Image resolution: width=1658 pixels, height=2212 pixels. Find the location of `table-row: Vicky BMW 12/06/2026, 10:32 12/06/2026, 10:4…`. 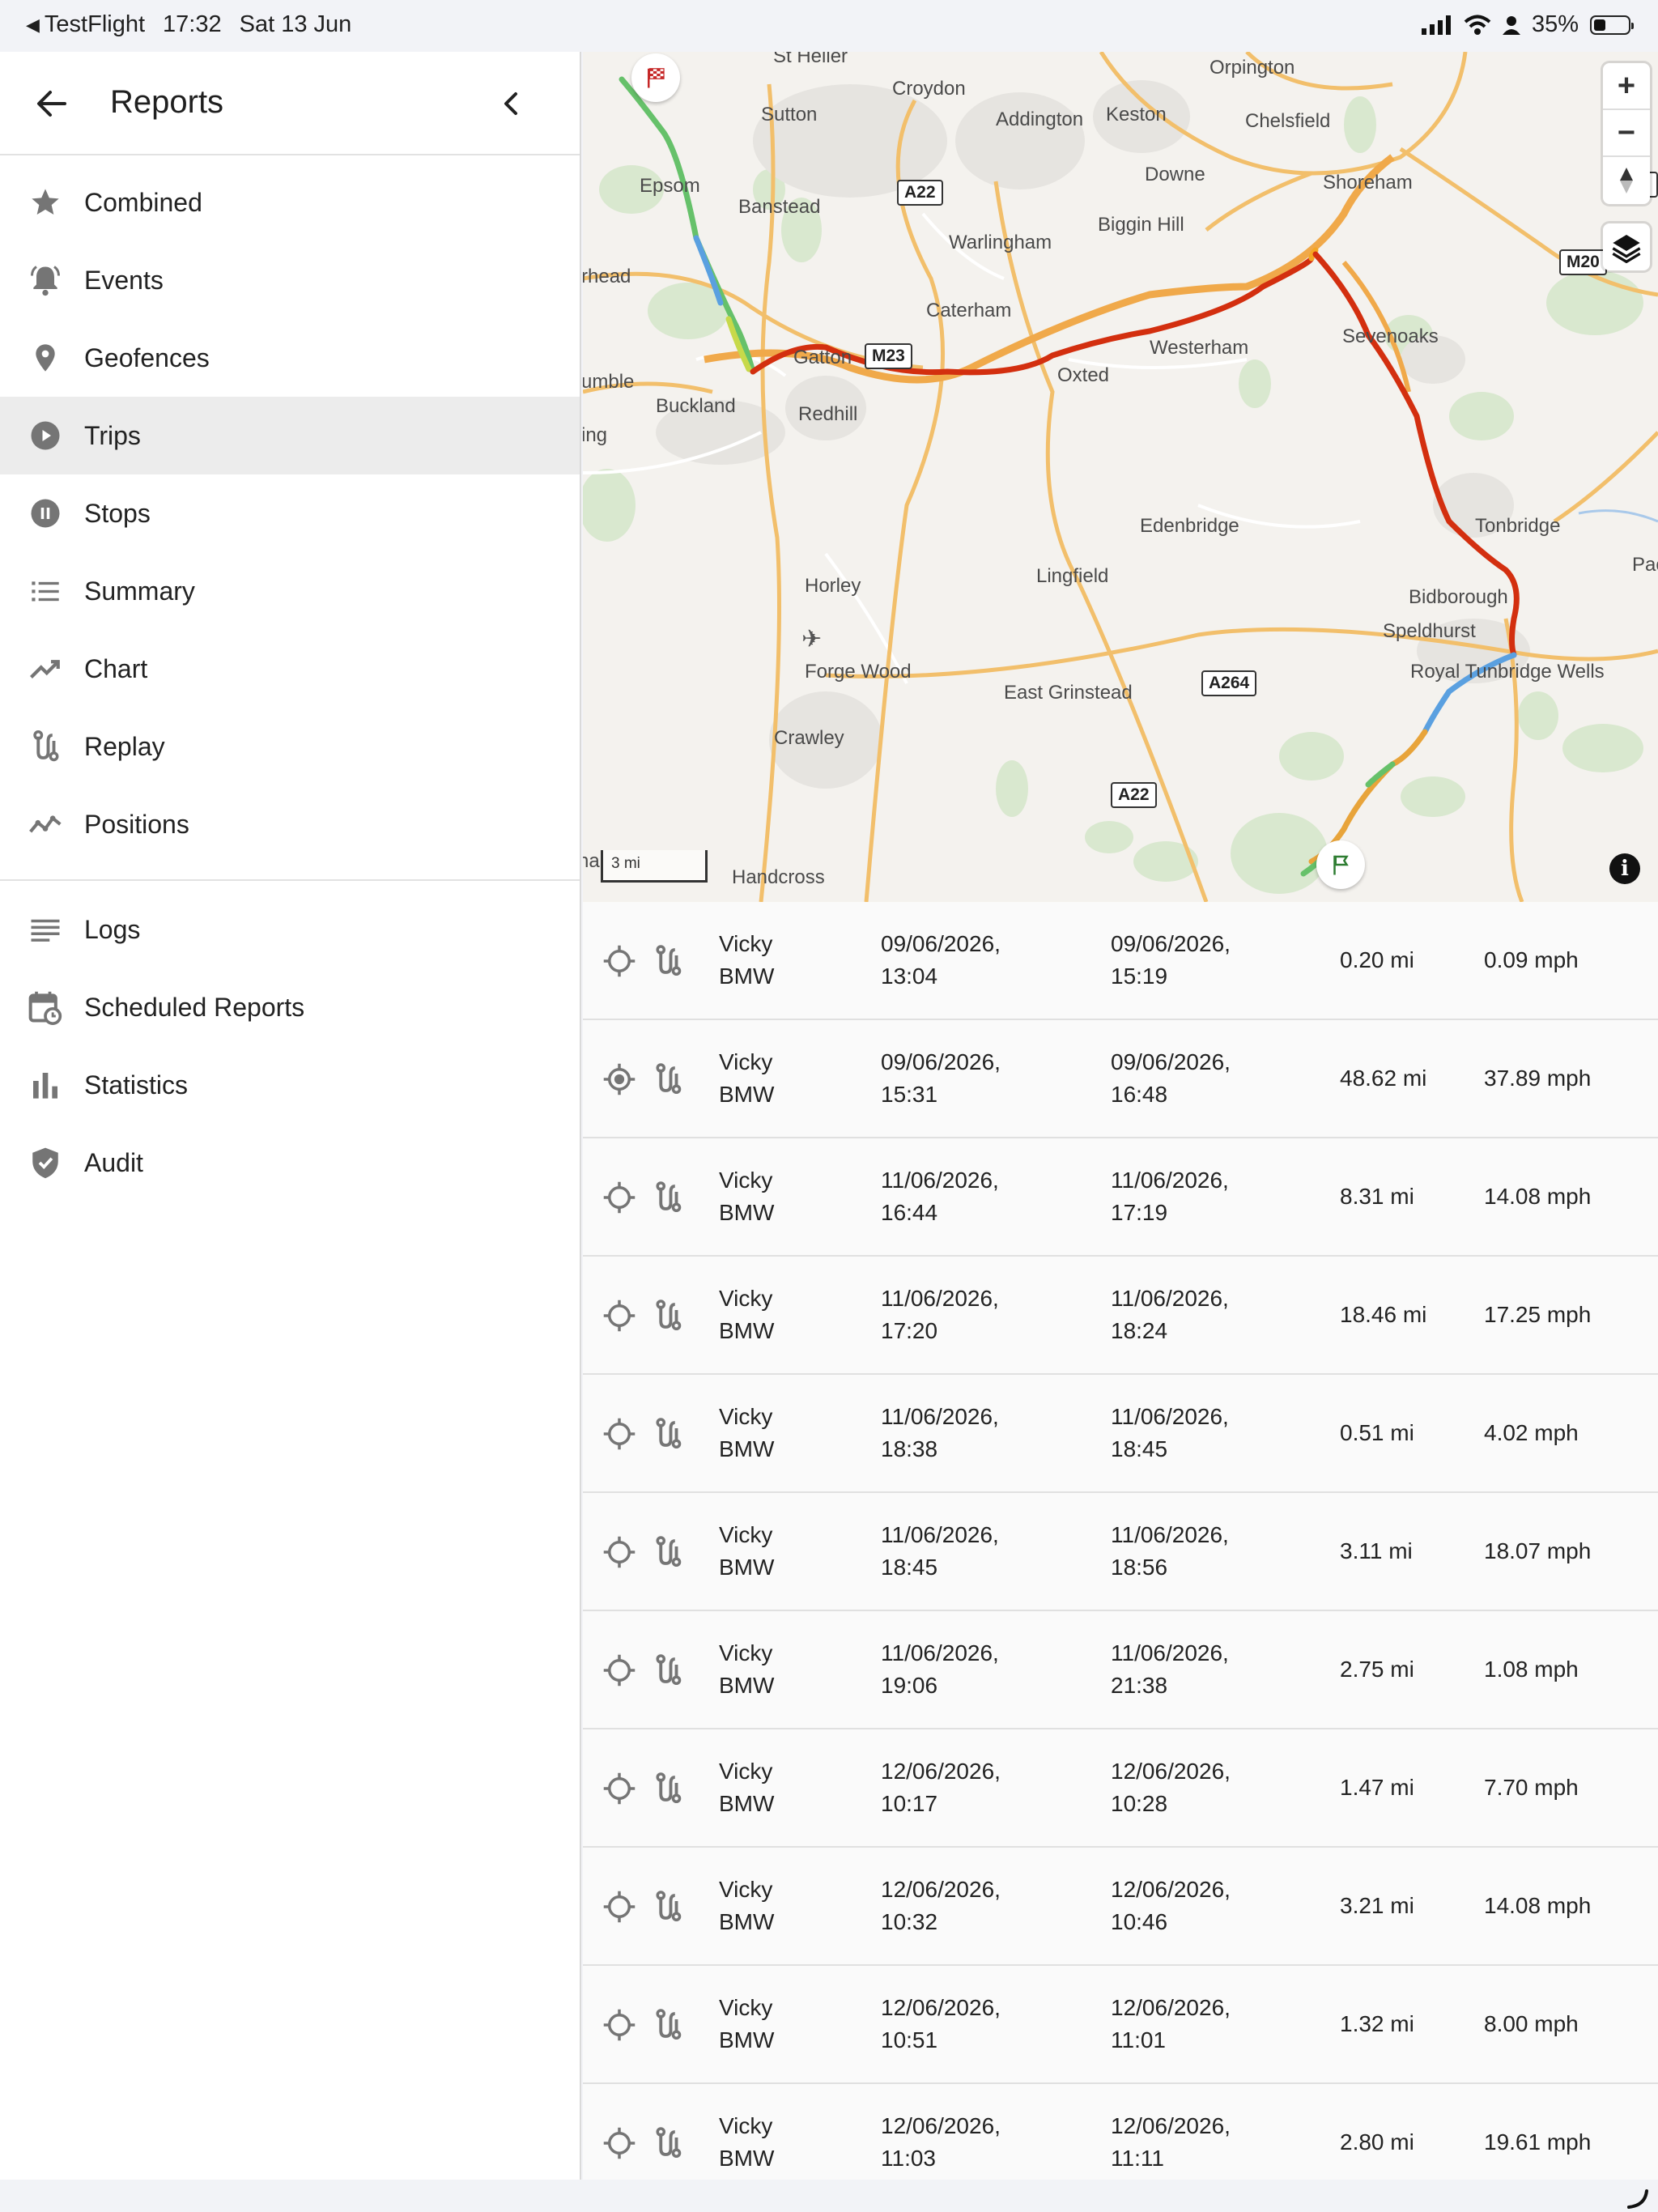

table-row: Vicky BMW 12/06/2026, 10:32 12/06/2026, 10:4… is located at coordinates (1120, 1907).